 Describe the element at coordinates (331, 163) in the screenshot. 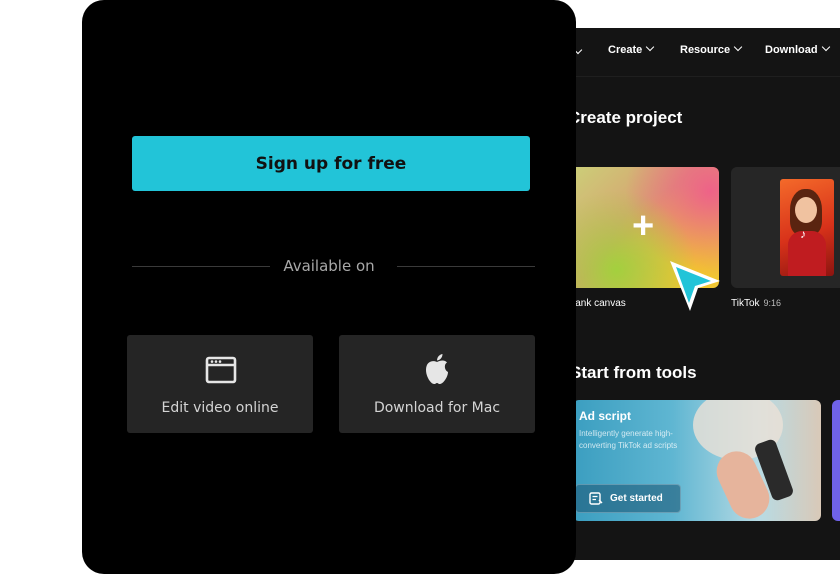

I see `sign-up-button: Sign up for free` at that location.